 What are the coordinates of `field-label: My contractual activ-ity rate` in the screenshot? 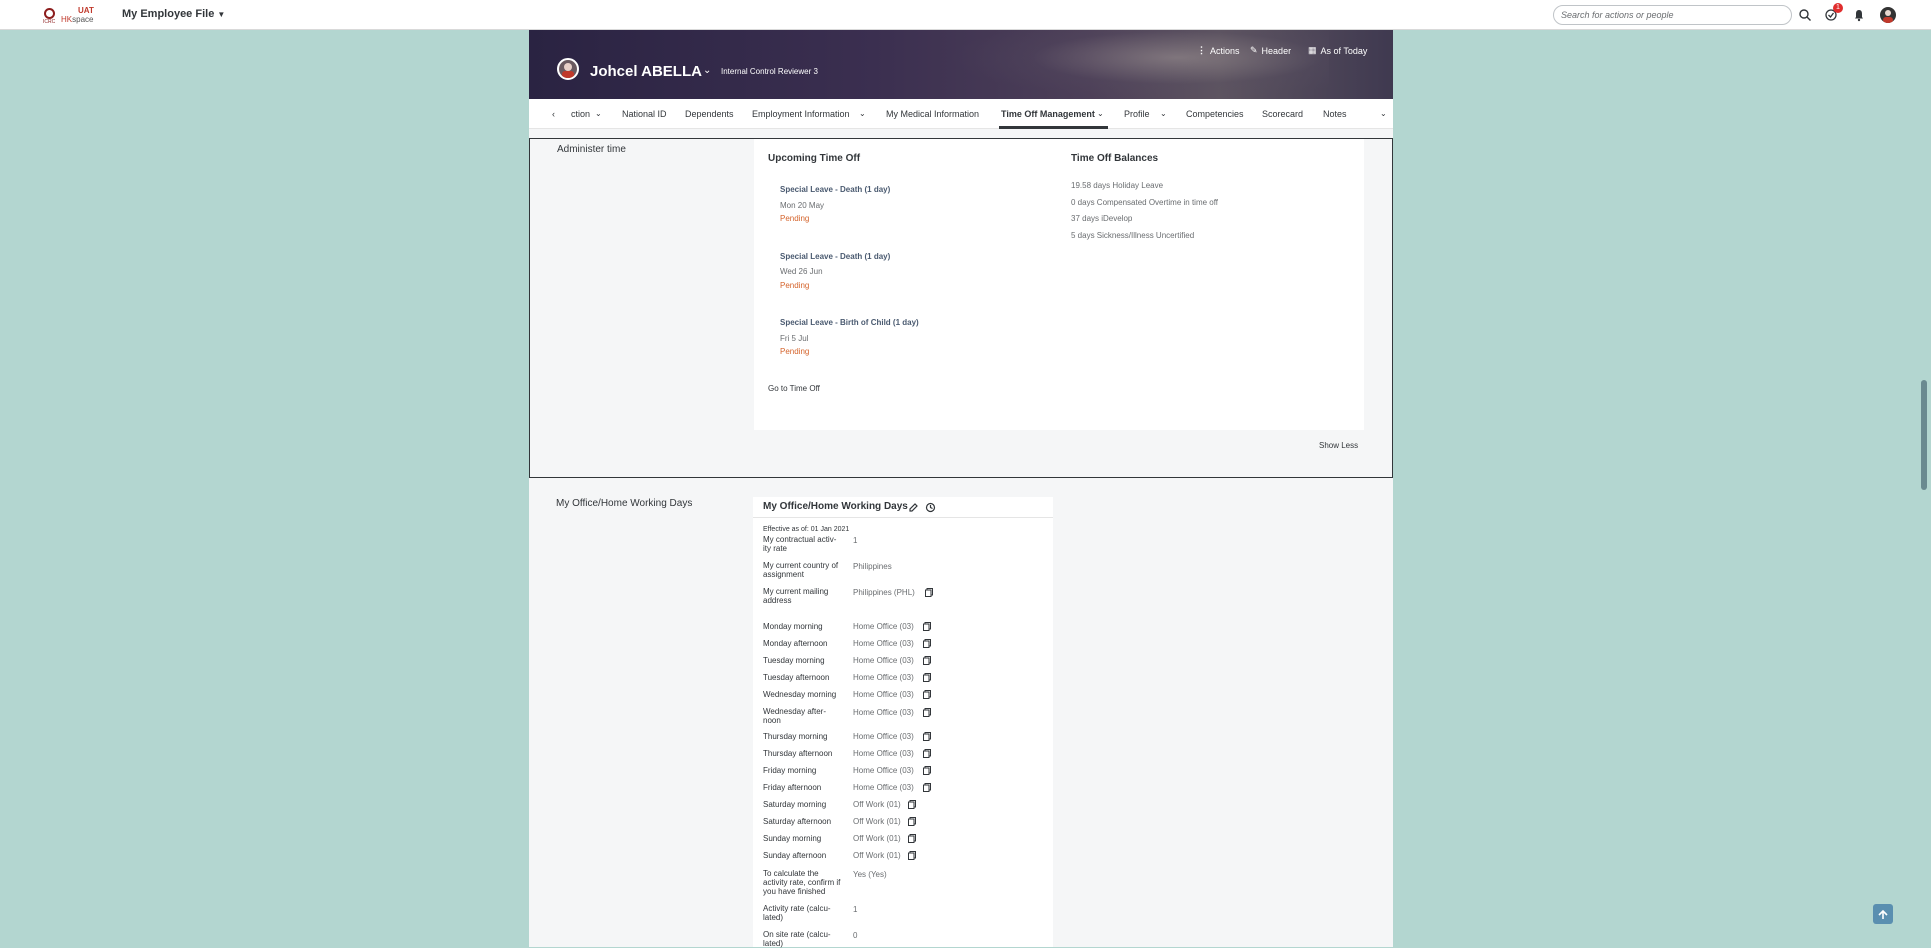 It's located at (800, 544).